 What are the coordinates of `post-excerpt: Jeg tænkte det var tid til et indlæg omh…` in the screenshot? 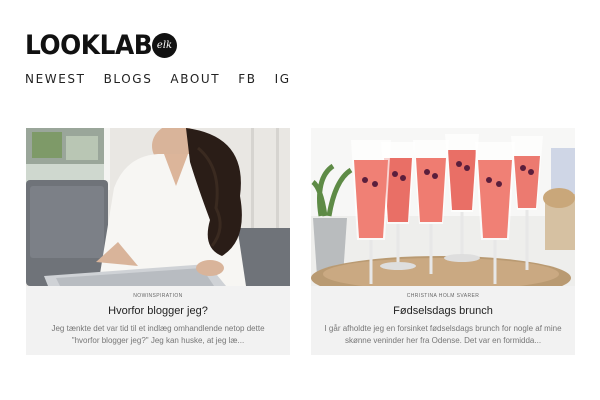 It's located at (158, 334).